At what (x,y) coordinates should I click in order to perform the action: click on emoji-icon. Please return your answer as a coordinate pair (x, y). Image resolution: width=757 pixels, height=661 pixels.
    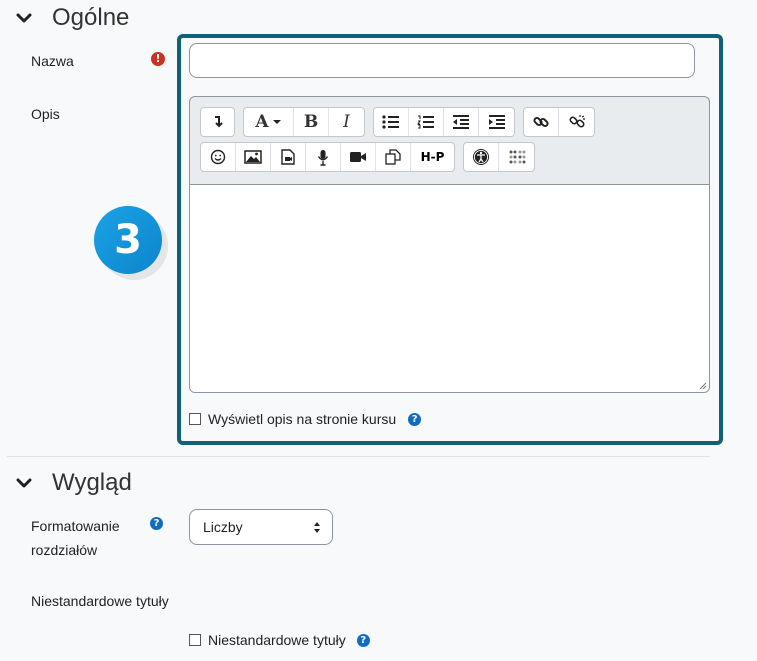
    Looking at the image, I should click on (218, 157).